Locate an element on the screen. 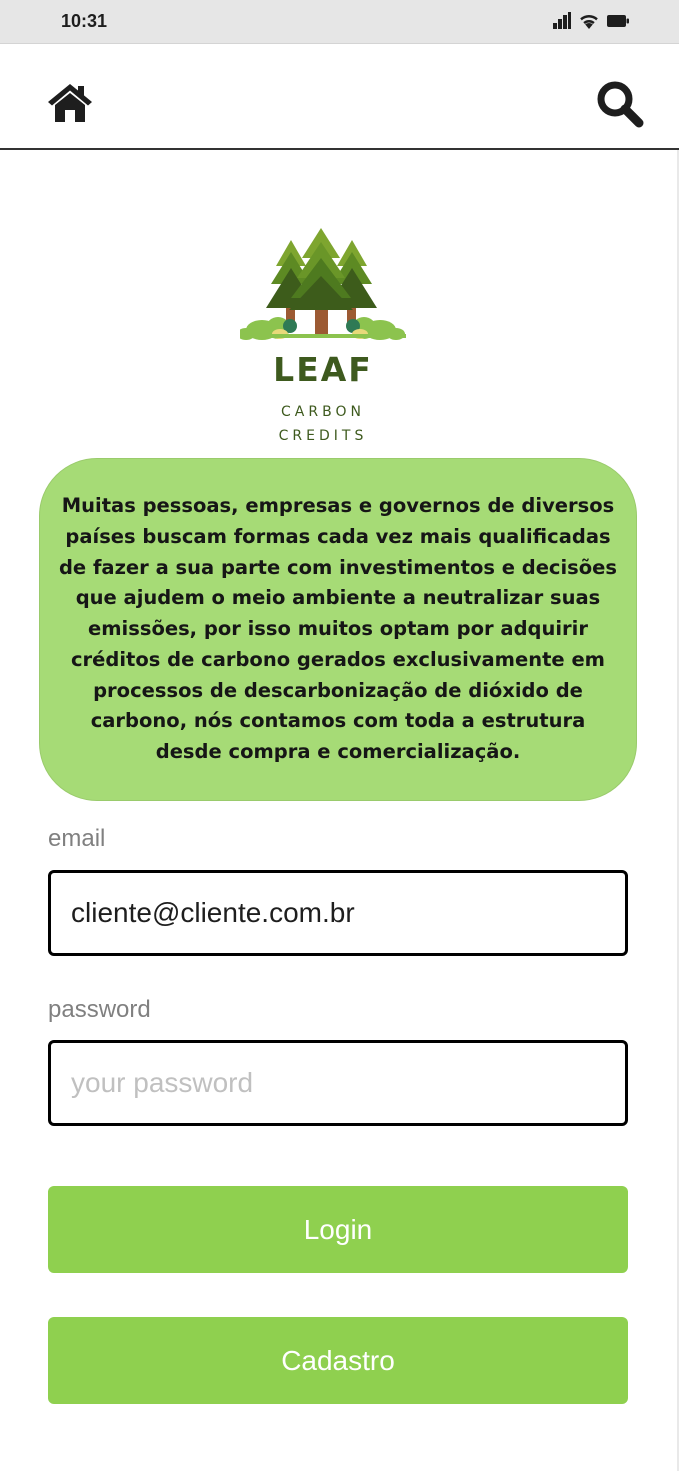 The height and width of the screenshot is (1471, 679). logo-title: LEAF is located at coordinates (323, 369).